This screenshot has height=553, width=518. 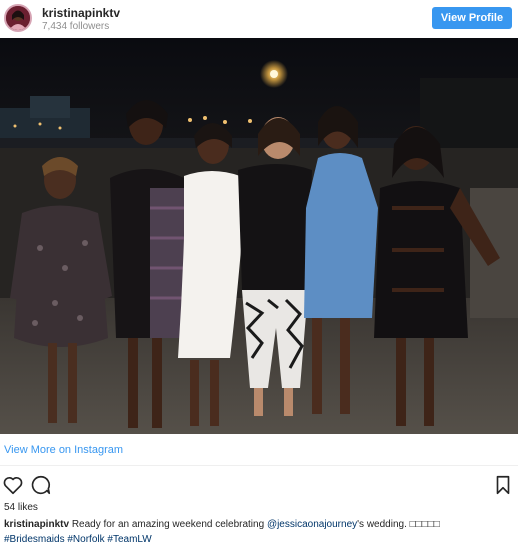 What do you see at coordinates (13, 485) in the screenshot?
I see `heart-icon` at bounding box center [13, 485].